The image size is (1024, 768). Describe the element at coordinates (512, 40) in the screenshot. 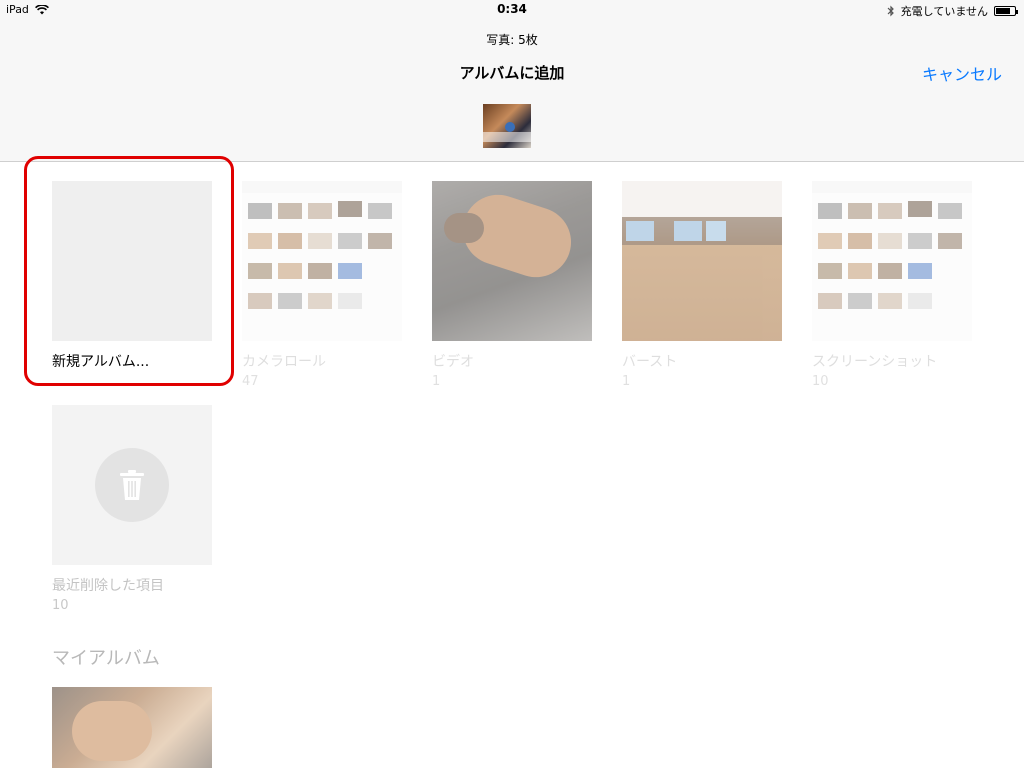

I see `photo-count: 写真: 5枚` at that location.